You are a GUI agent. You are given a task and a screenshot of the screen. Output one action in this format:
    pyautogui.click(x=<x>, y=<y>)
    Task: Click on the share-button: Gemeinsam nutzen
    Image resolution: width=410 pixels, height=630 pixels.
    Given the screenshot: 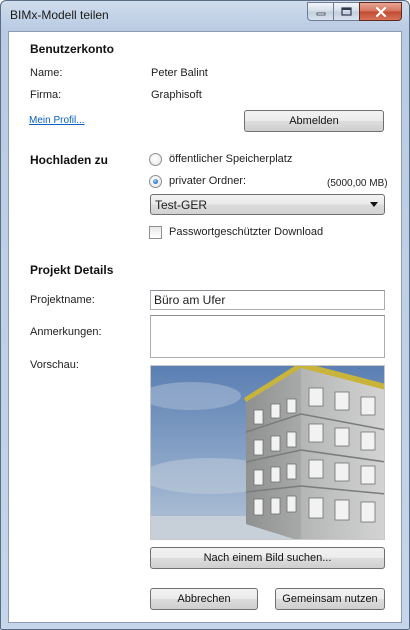 What is the action you would take?
    pyautogui.click(x=330, y=599)
    